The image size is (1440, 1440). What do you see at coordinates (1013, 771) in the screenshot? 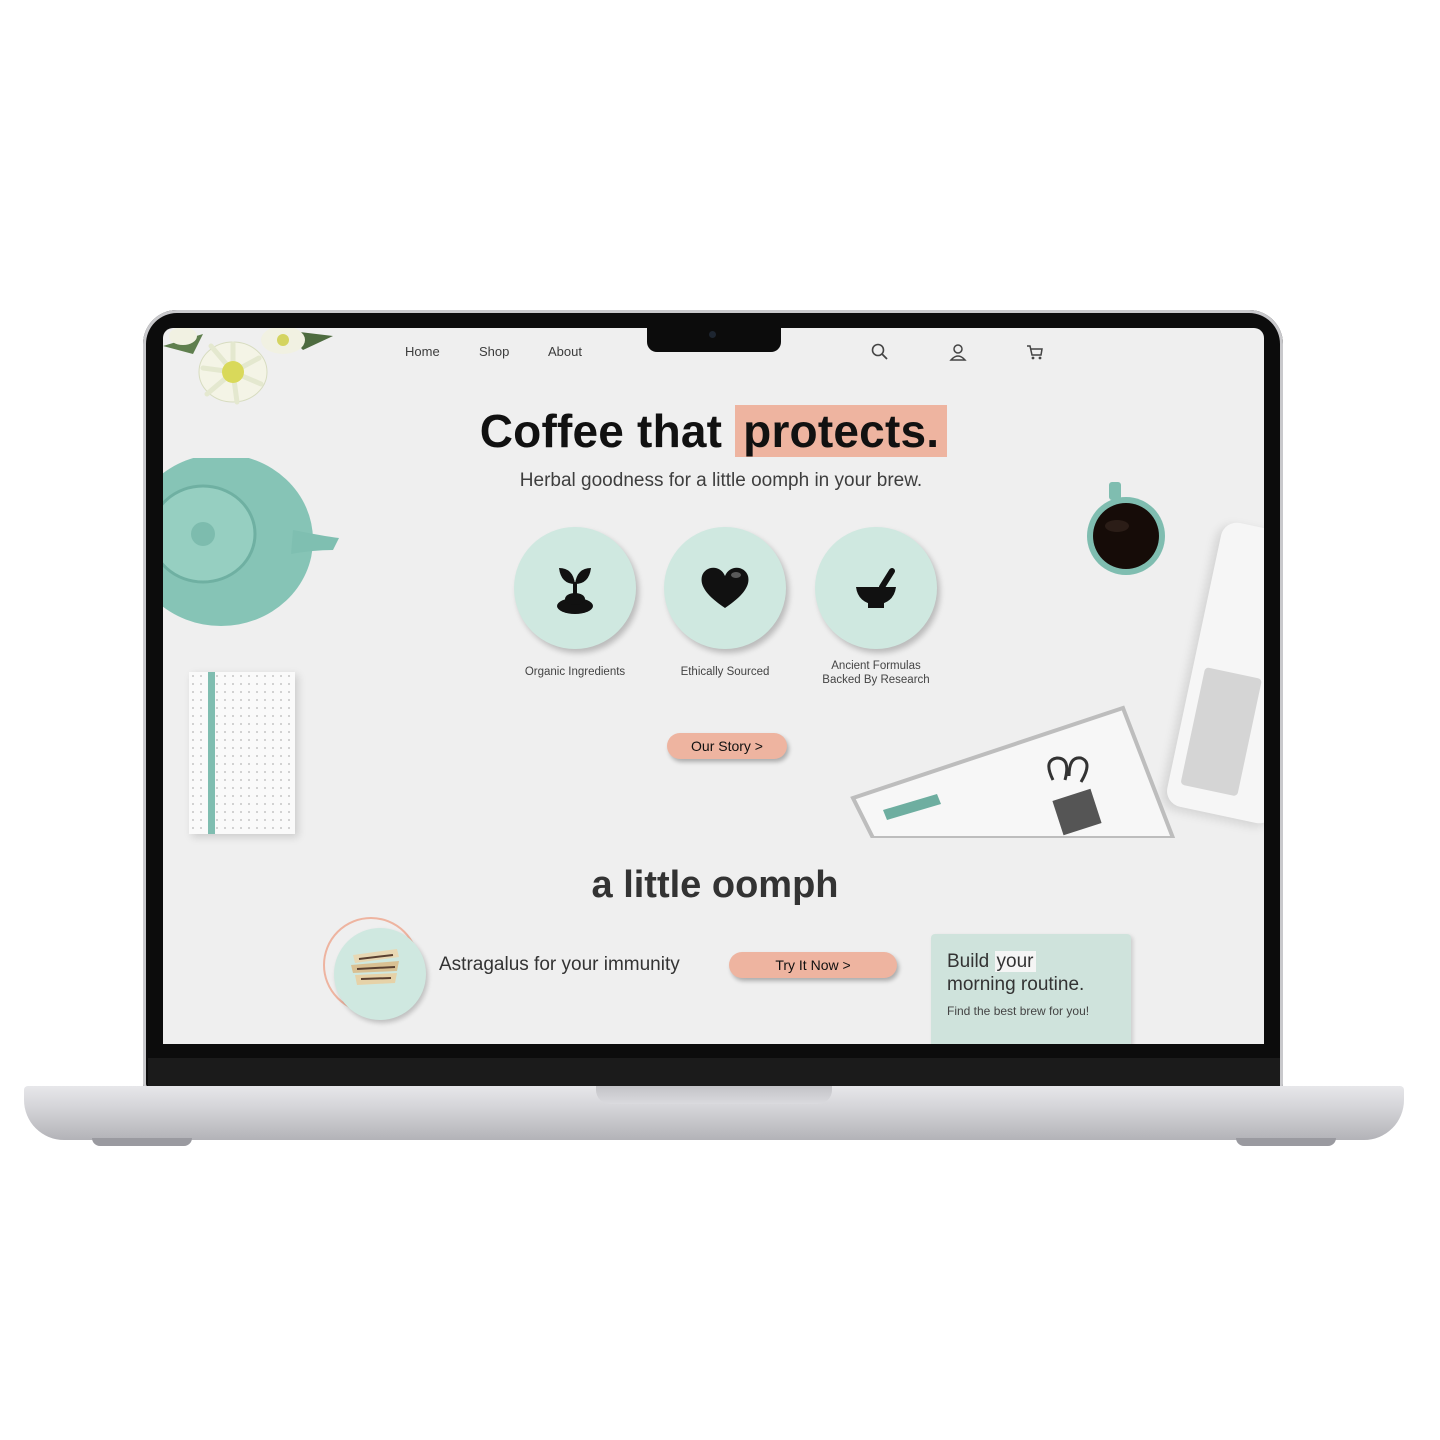
I see `clipboard-decoration` at bounding box center [1013, 771].